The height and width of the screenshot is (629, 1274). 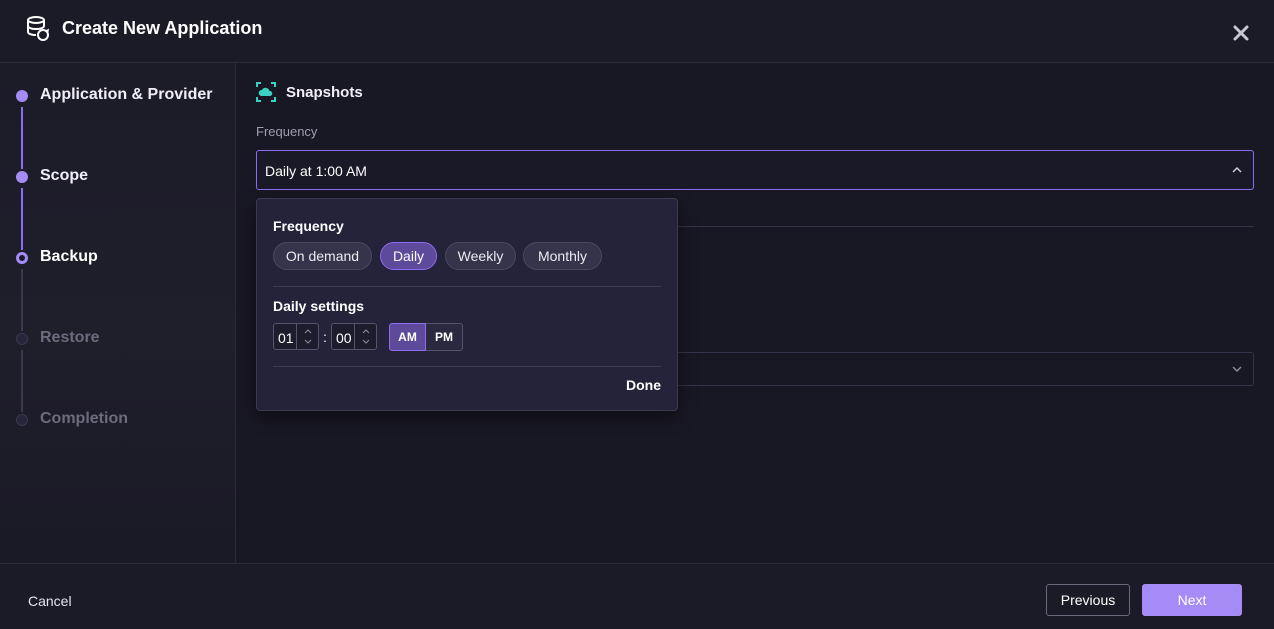 I want to click on cancel-button: Cancel, so click(x=50, y=601).